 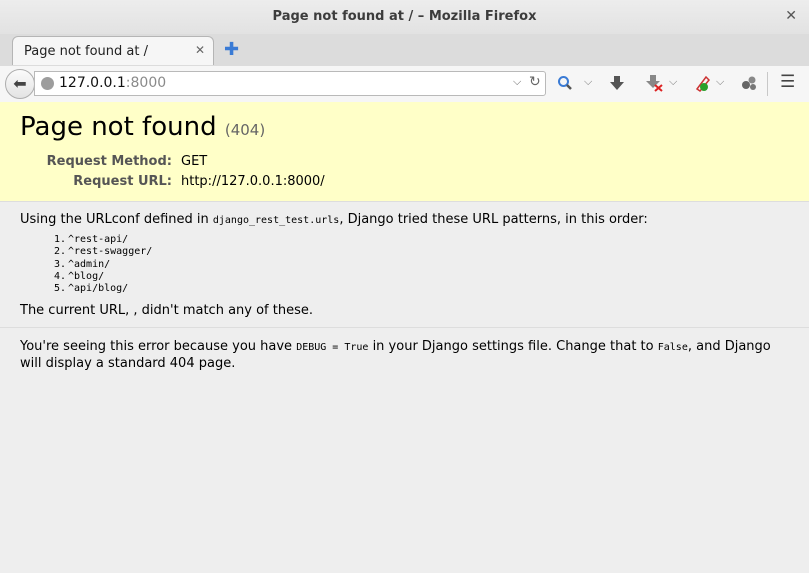 I want to click on blocked-chevron-down-icon: ⌵, so click(x=673, y=82).